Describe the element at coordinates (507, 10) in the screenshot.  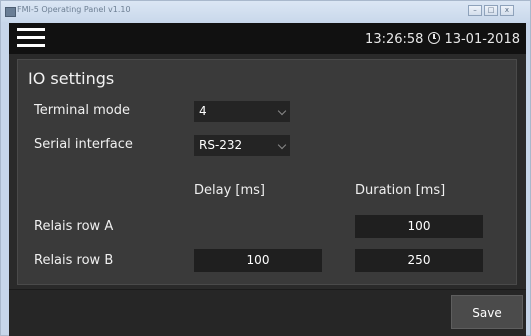
I see `close-button: x` at that location.